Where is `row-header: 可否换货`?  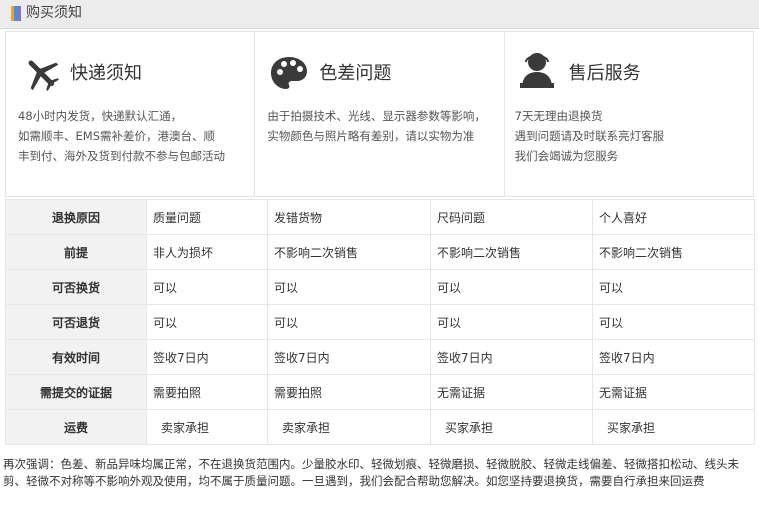 row-header: 可否换货 is located at coordinates (76, 287).